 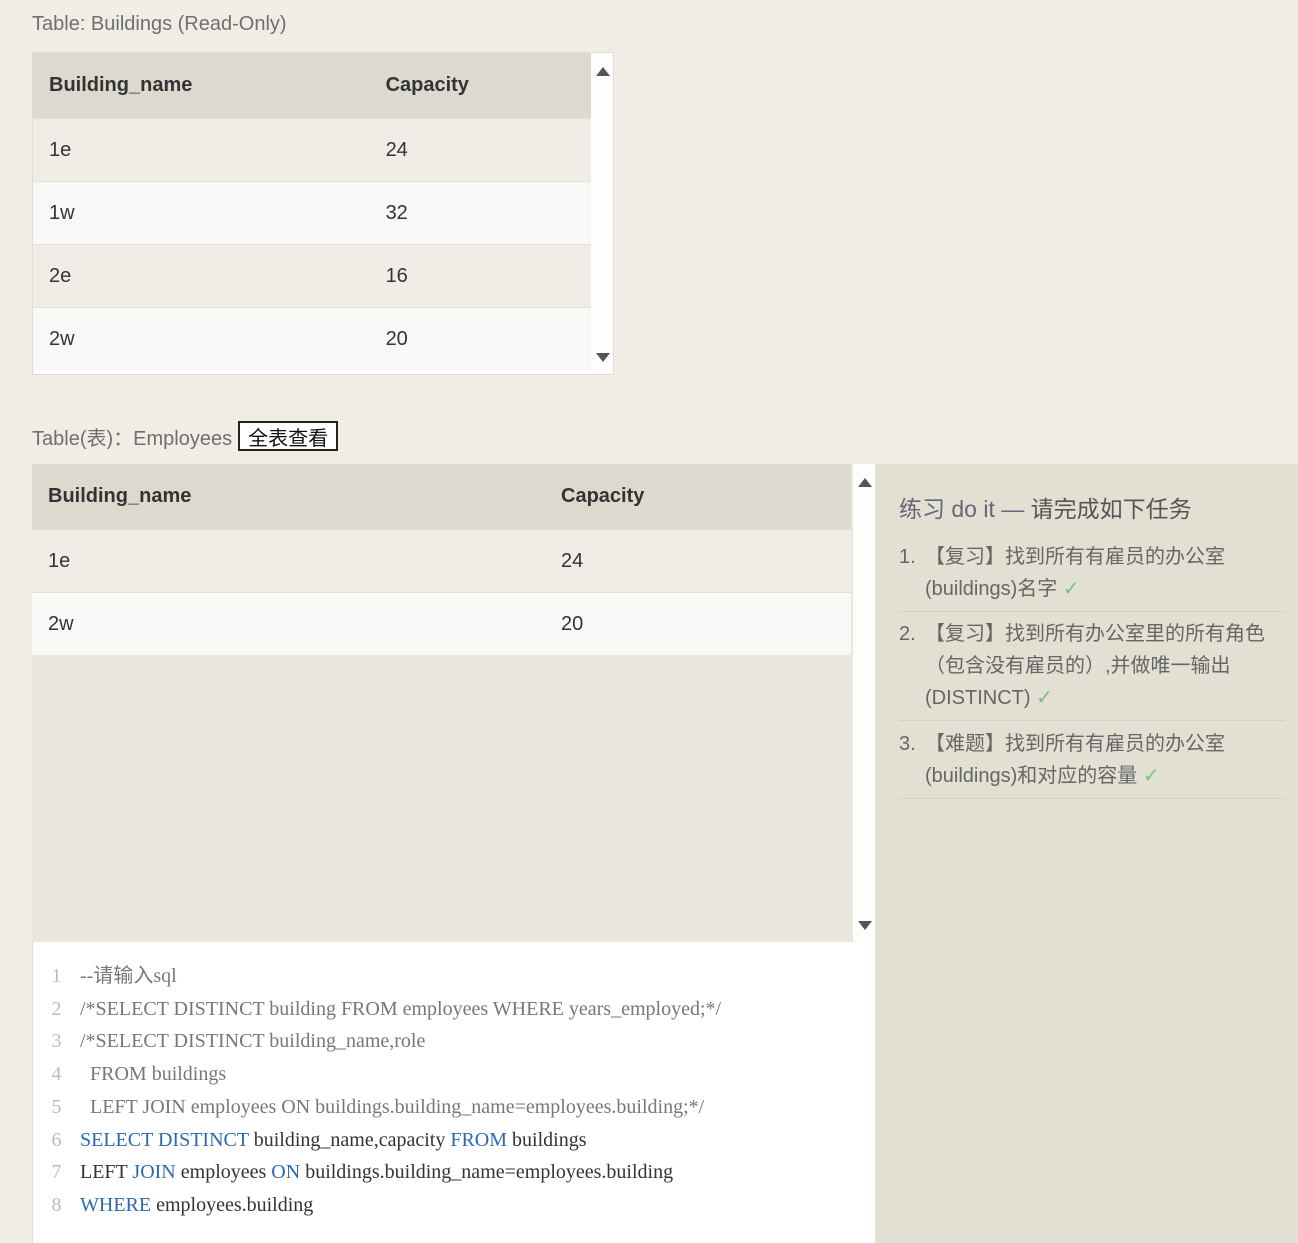 I want to click on task-title-main: 请完成如下任务, so click(x=1111, y=509).